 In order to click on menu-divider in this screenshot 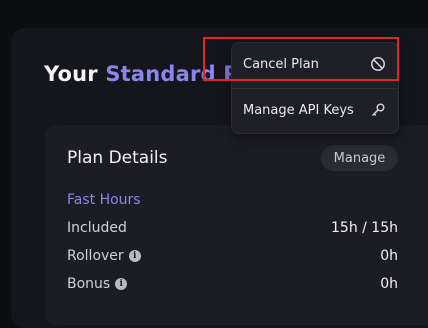, I will do `click(315, 88)`.